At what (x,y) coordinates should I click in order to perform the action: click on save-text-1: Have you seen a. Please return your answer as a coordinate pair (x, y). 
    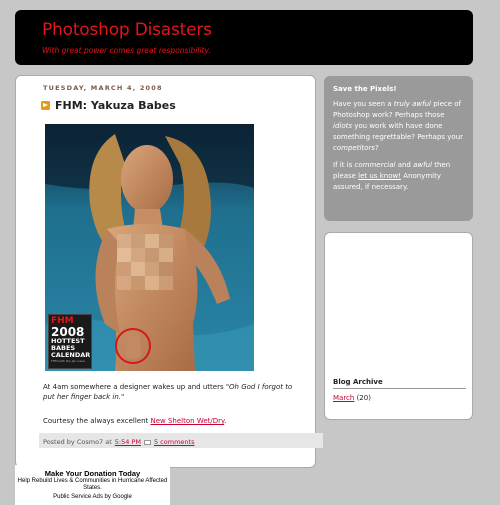
    Looking at the image, I should click on (363, 104).